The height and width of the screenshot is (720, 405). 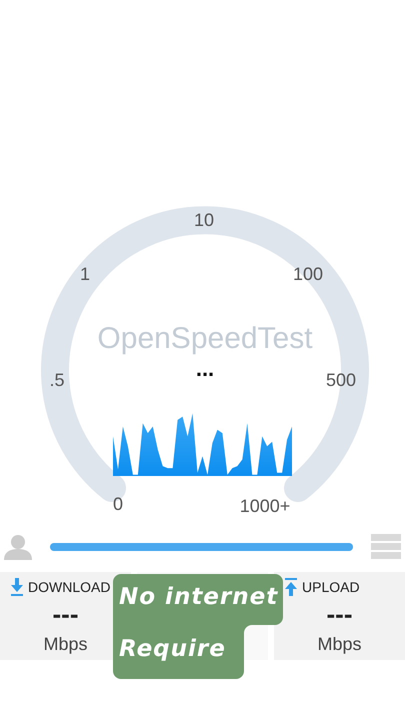 What do you see at coordinates (331, 587) in the screenshot?
I see `stat-label: UPLOAD` at bounding box center [331, 587].